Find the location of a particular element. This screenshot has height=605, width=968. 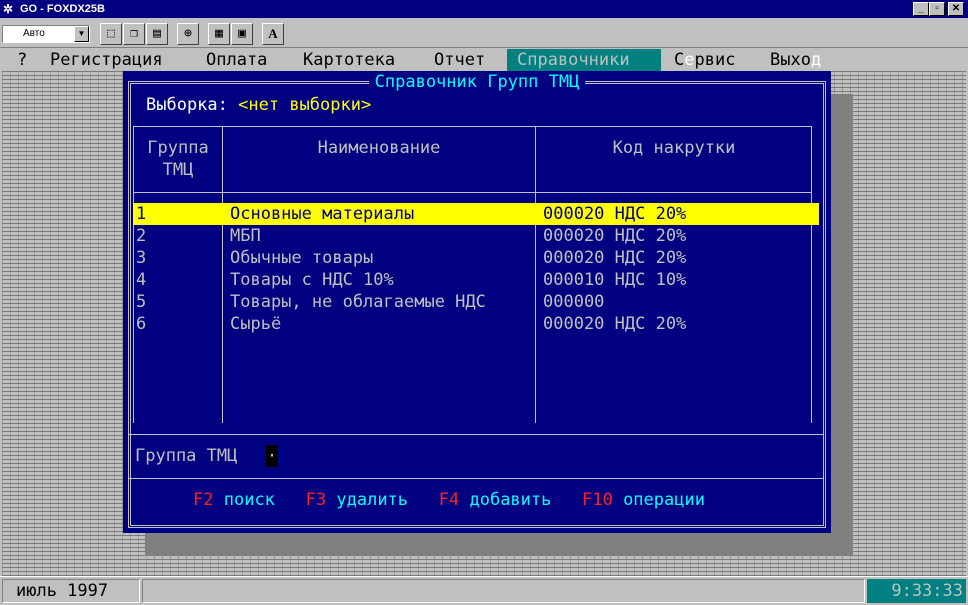

hotkey-operations: операции is located at coordinates (664, 500).